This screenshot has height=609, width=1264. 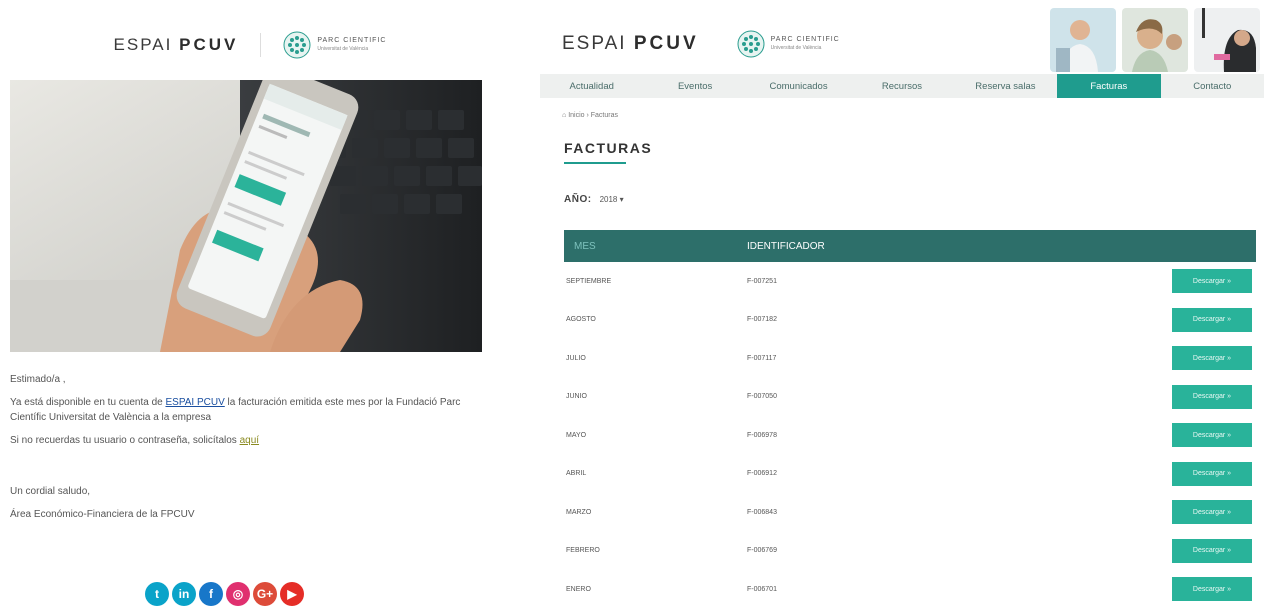 What do you see at coordinates (581, 320) in the screenshot?
I see `row-month: AGOSTO` at bounding box center [581, 320].